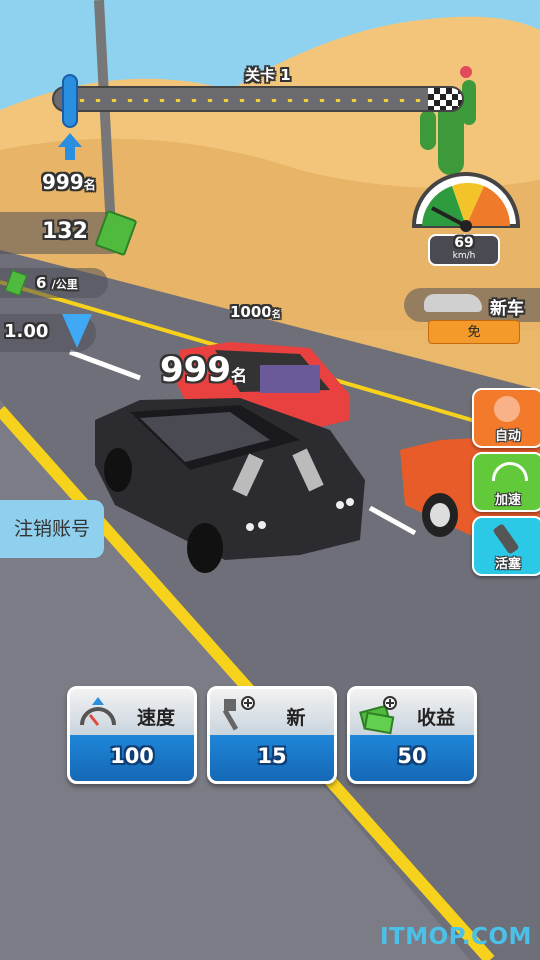  Describe the element at coordinates (155, 718) in the screenshot. I see `upgrade-speed-label: 速度` at that location.